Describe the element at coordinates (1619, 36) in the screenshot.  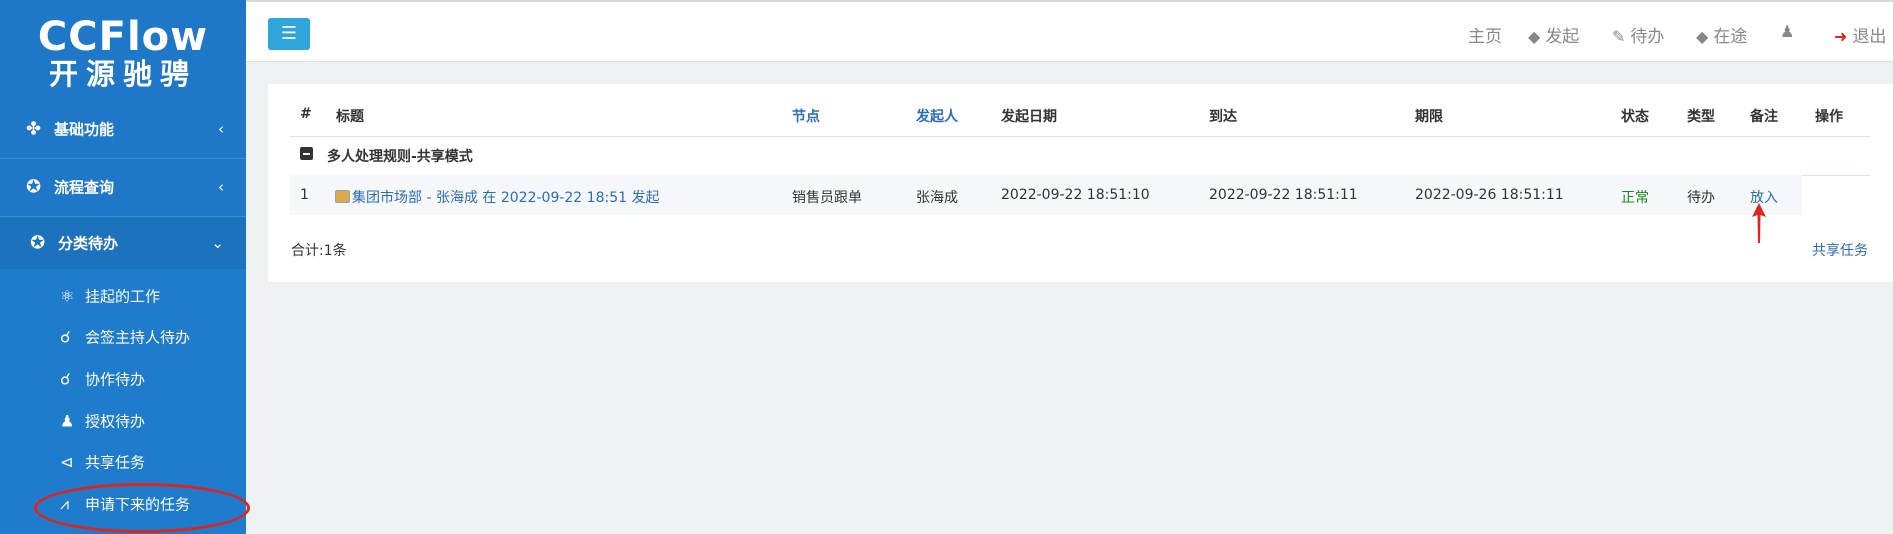
I see `edit-icon: ✎` at that location.